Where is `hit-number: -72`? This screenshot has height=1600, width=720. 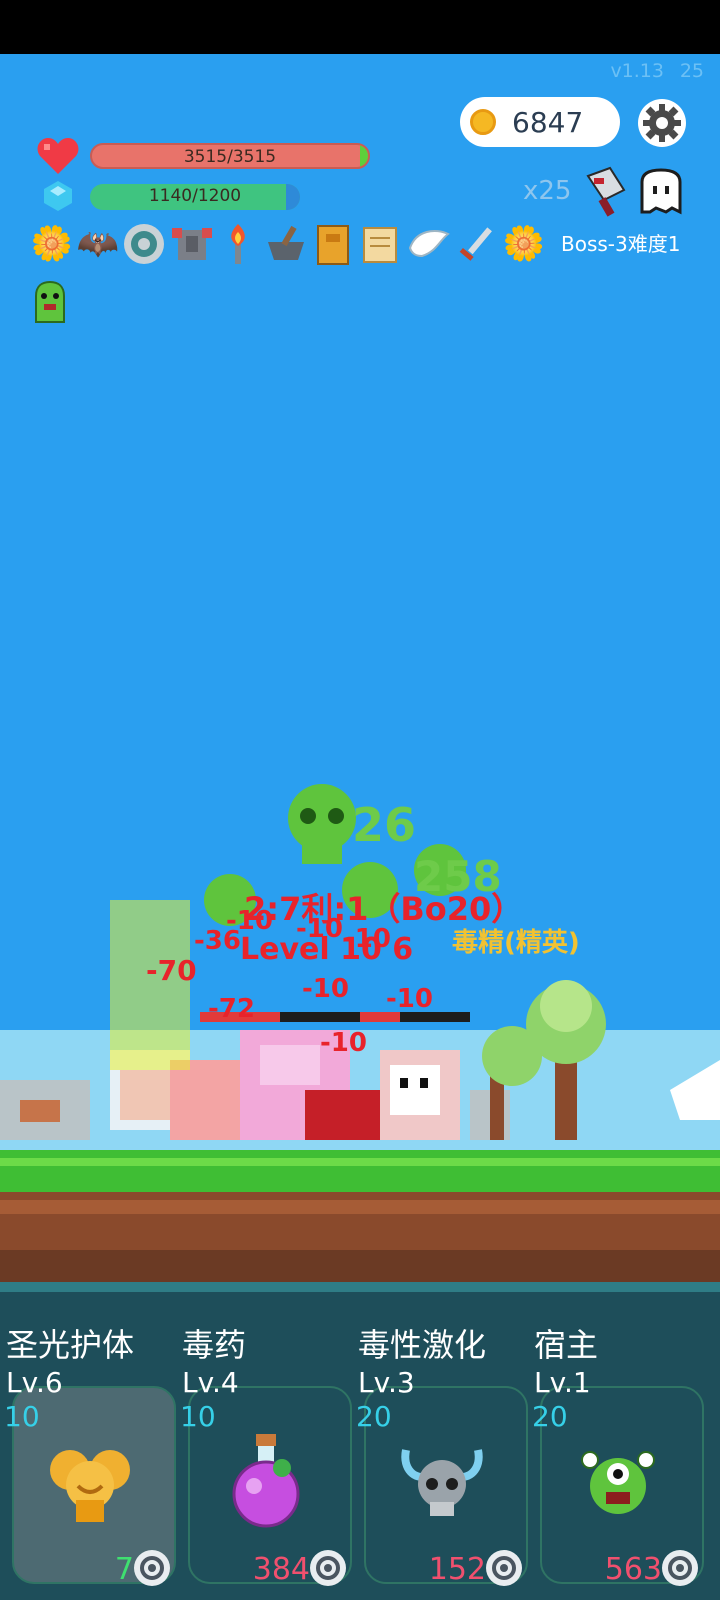 hit-number: -72 is located at coordinates (231, 1009).